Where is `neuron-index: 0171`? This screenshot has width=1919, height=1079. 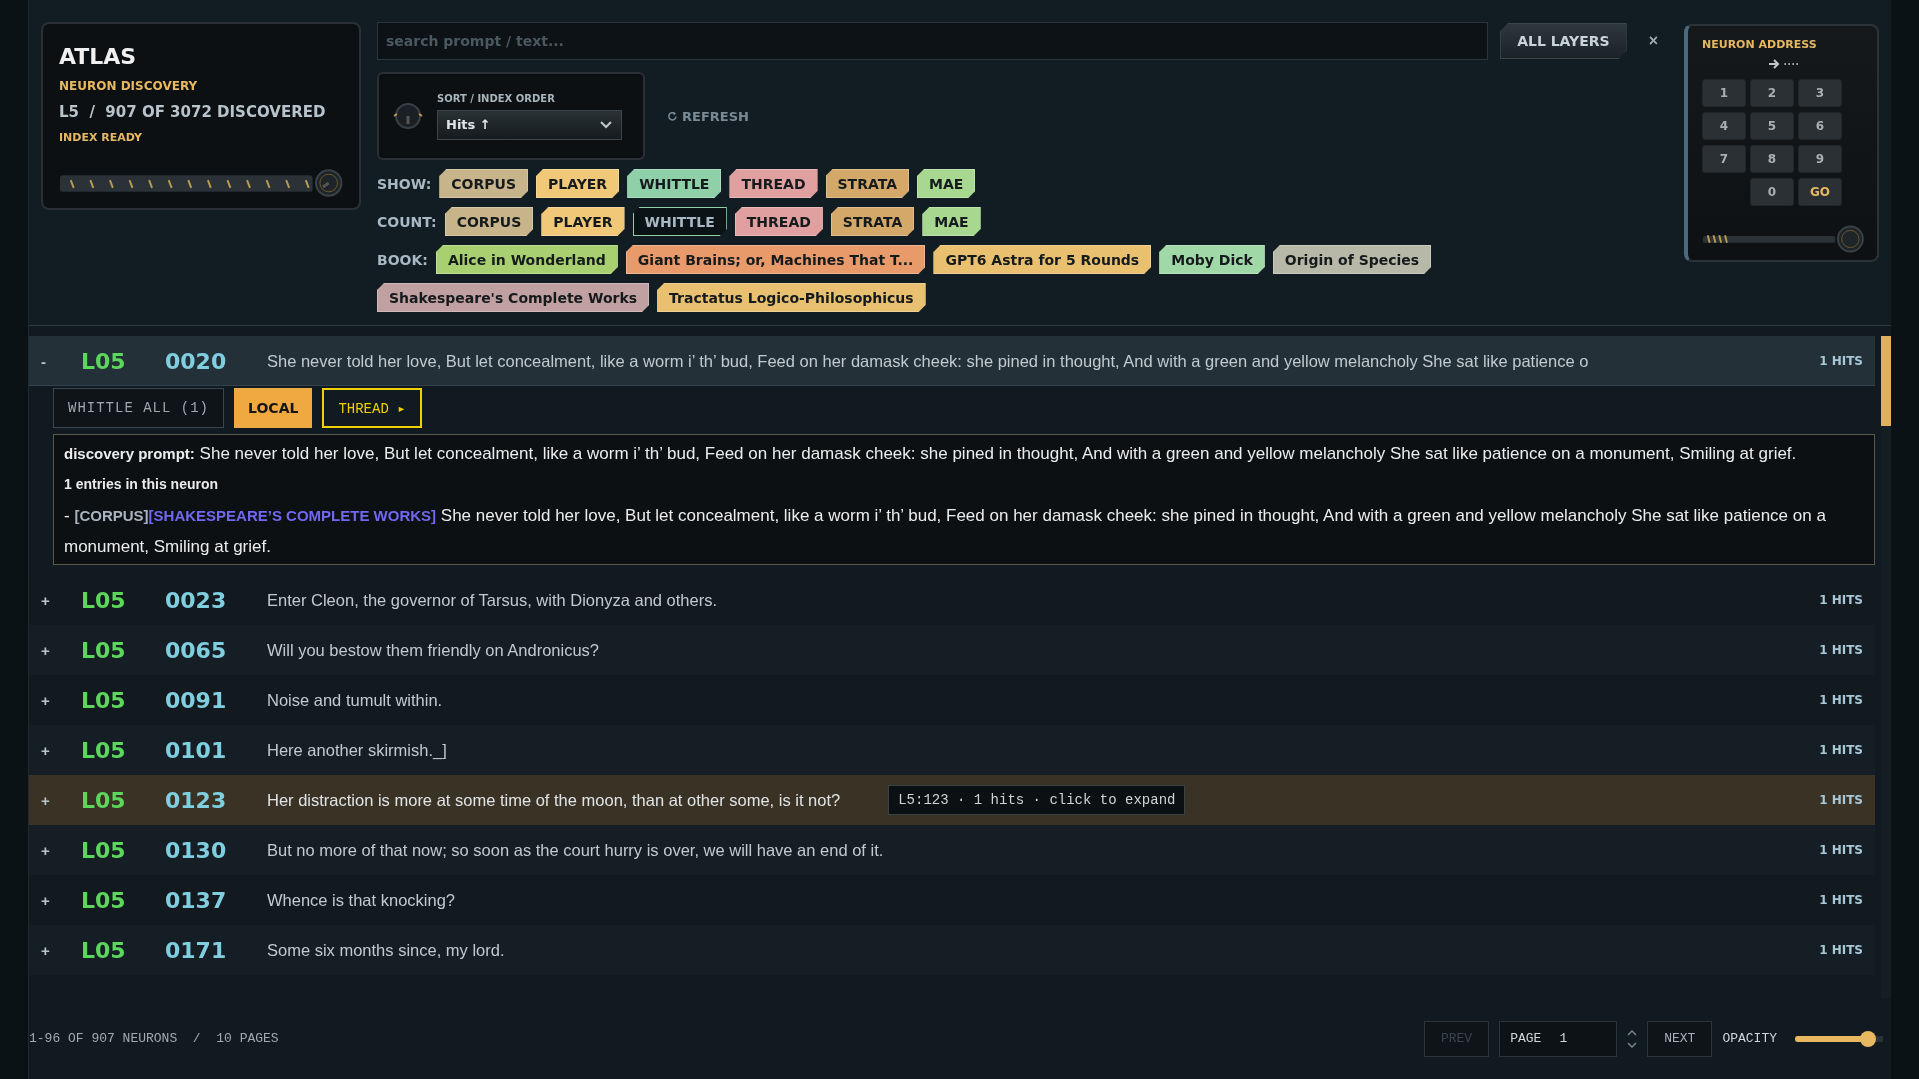 neuron-index: 0171 is located at coordinates (196, 950).